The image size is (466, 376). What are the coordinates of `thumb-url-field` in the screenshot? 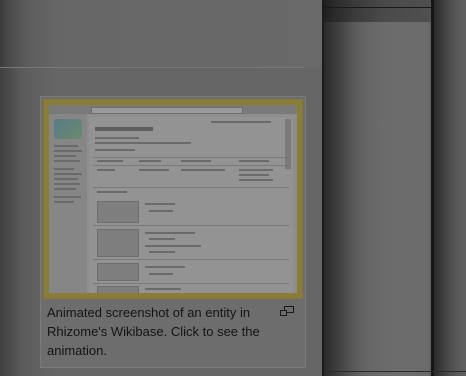 It's located at (167, 110).